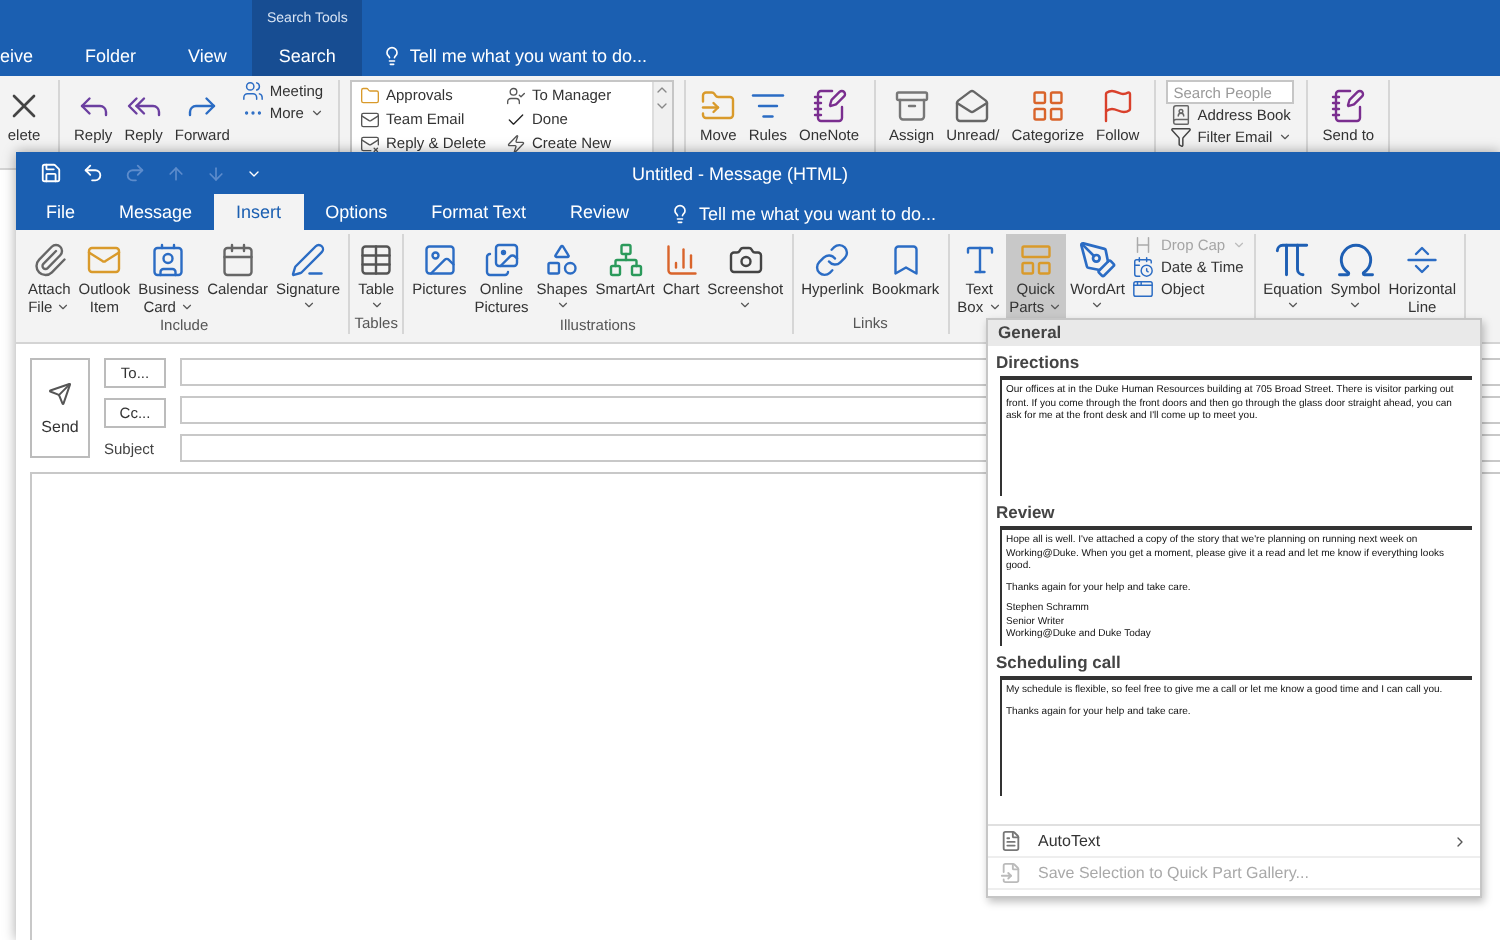 The width and height of the screenshot is (1500, 940). What do you see at coordinates (745, 259) in the screenshot?
I see `camera-icon` at bounding box center [745, 259].